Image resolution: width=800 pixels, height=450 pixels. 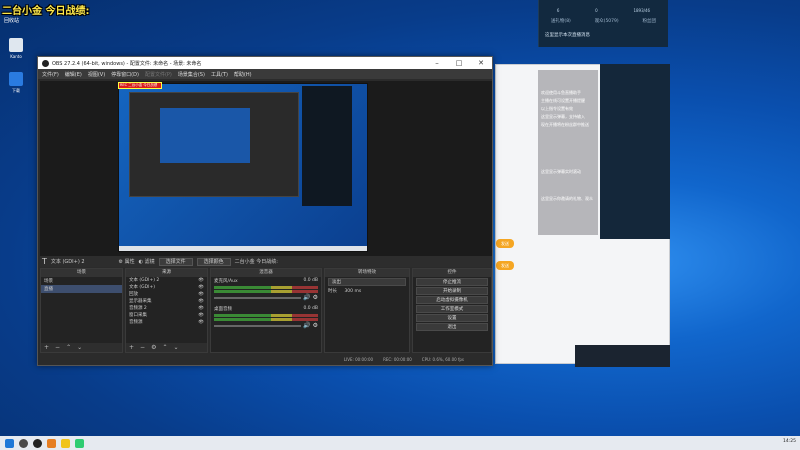 What do you see at coordinates (191, 74) in the screenshot?
I see `menu-scene-collection: 场景集合(S)` at bounding box center [191, 74].